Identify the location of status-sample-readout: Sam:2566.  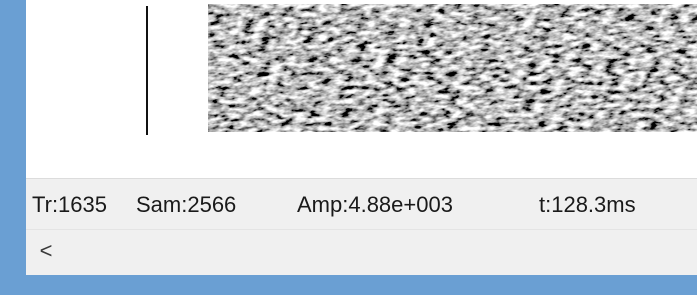
(186, 204).